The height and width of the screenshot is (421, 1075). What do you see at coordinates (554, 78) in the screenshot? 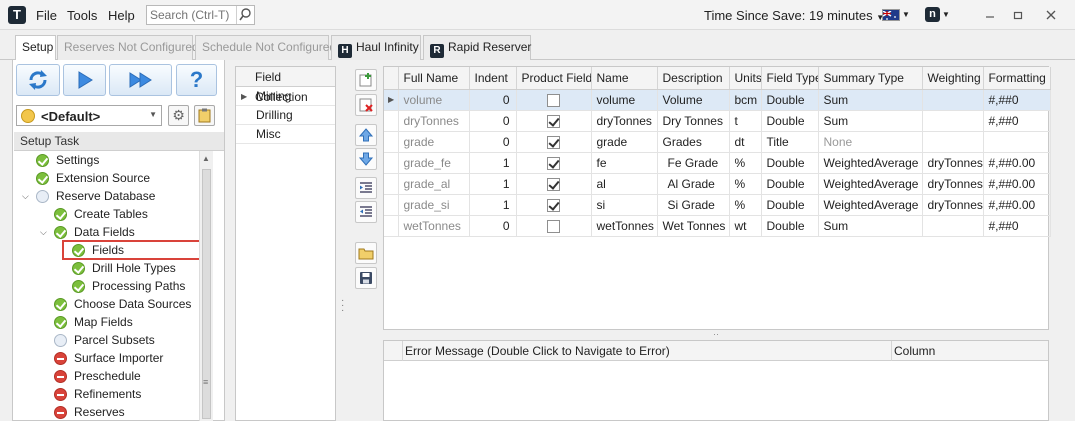
I see `column-header: Product Field` at bounding box center [554, 78].